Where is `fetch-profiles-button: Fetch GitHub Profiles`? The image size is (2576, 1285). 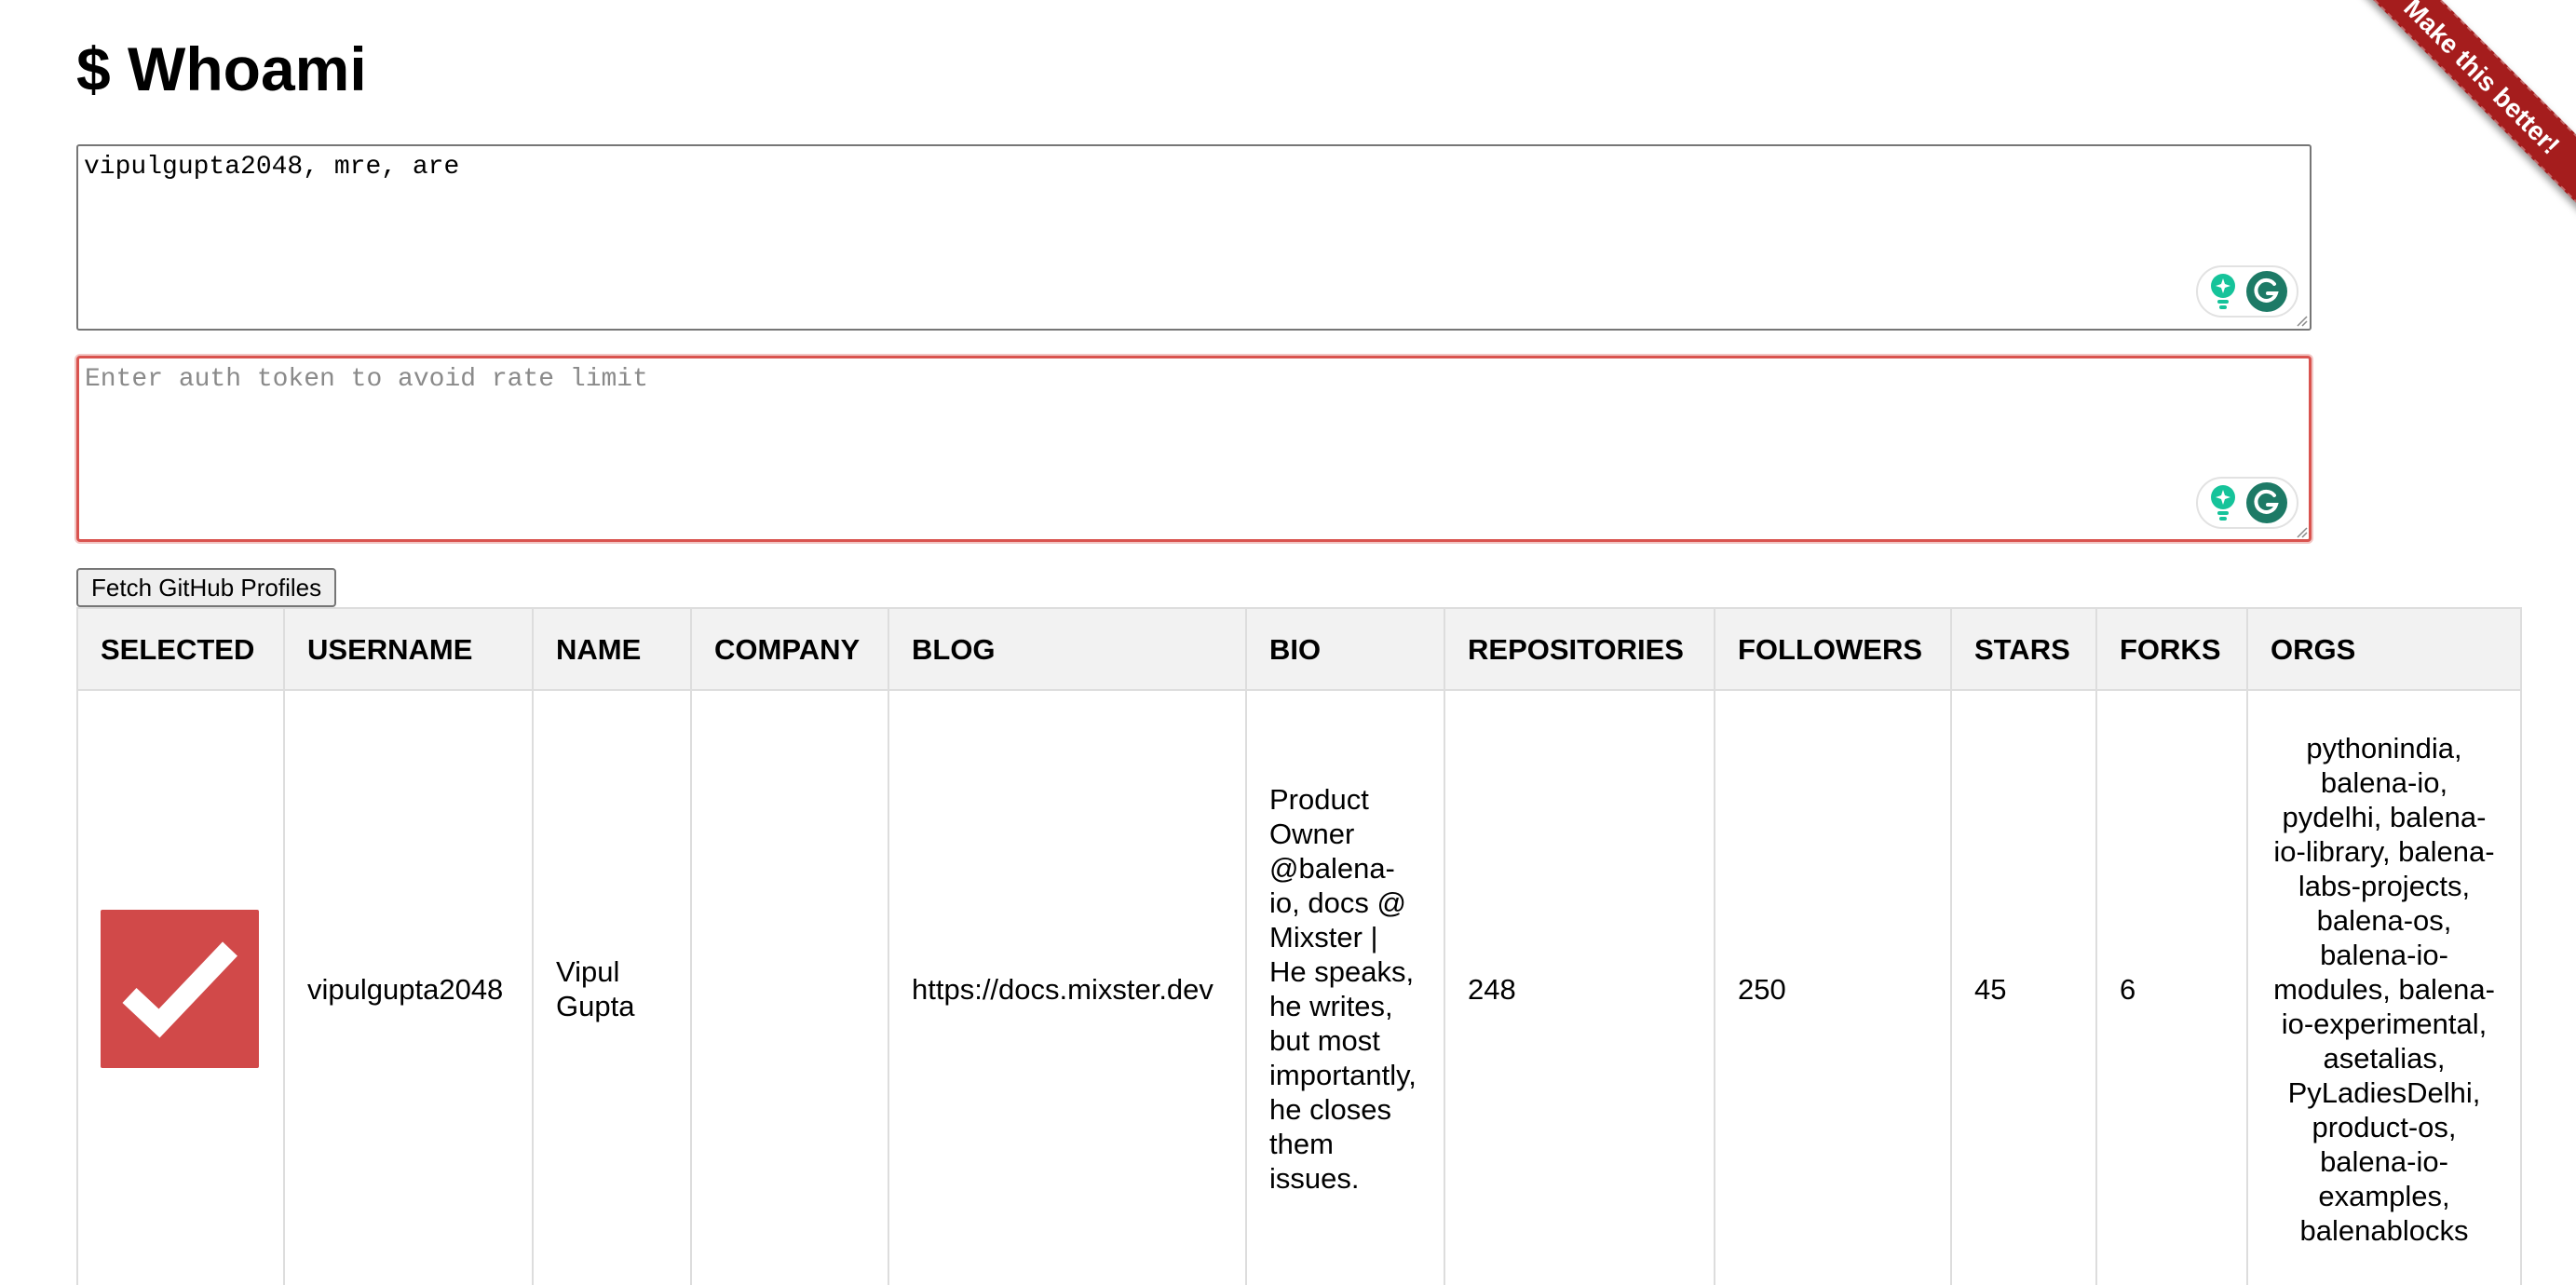 fetch-profiles-button: Fetch GitHub Profiles is located at coordinates (206, 587).